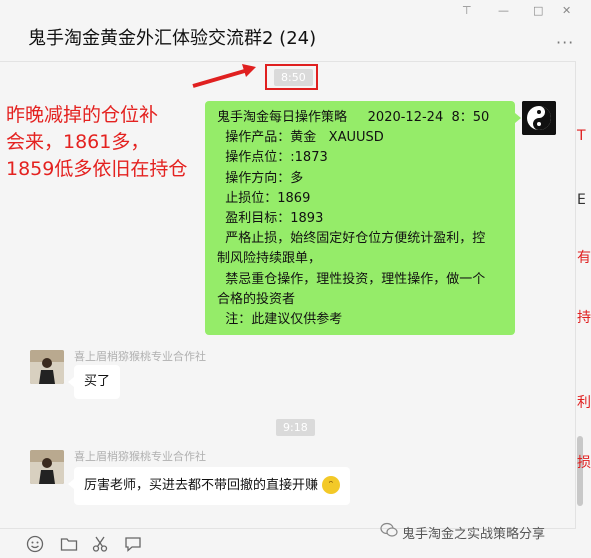 This screenshot has width=591, height=558. I want to click on message-bubble: 买了, so click(94, 382).